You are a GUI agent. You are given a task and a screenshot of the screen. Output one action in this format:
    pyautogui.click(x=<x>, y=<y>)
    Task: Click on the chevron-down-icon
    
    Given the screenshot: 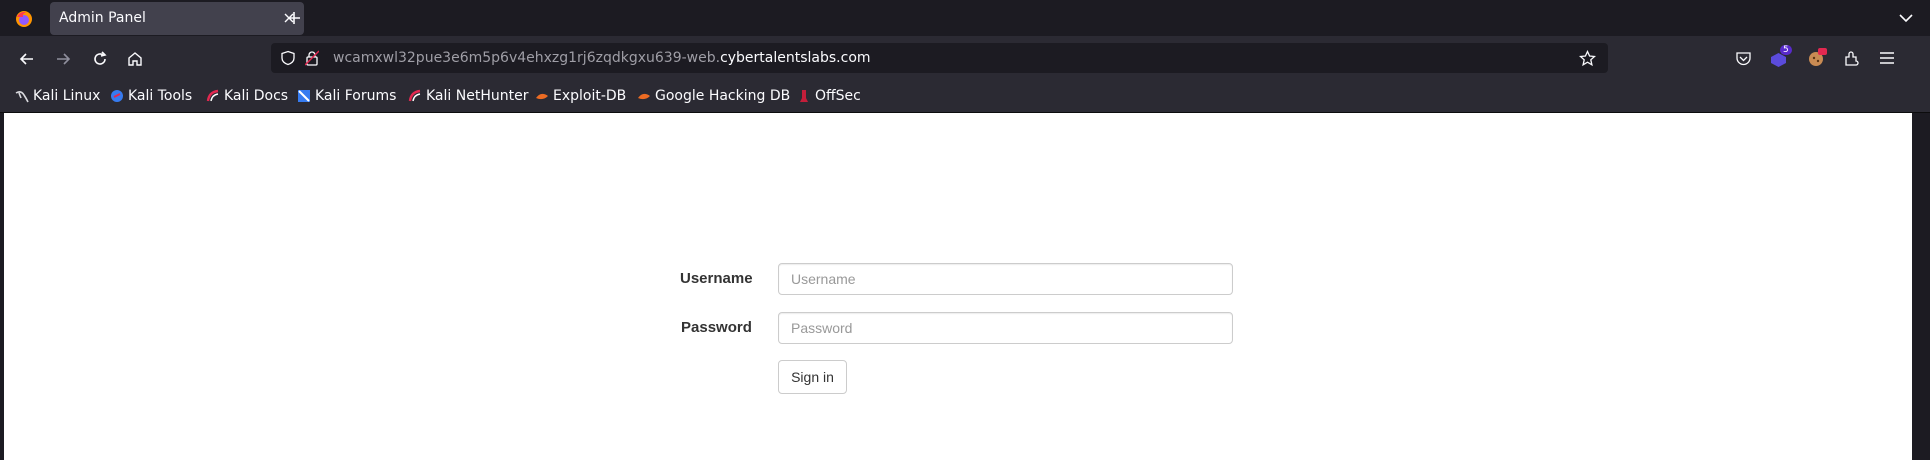 What is the action you would take?
    pyautogui.click(x=1906, y=18)
    